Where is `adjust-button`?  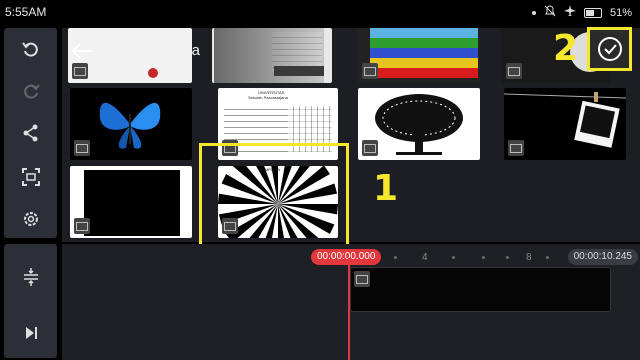 adjust-button is located at coordinates (30, 277).